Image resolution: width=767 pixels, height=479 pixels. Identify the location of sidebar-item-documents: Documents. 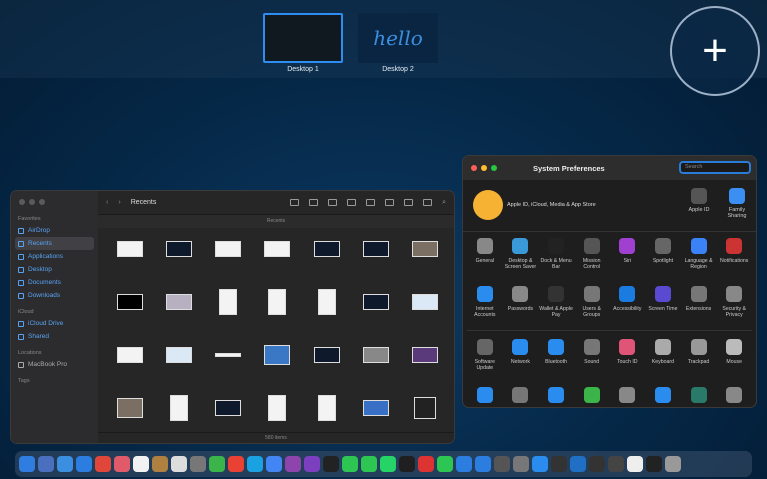
(54, 282).